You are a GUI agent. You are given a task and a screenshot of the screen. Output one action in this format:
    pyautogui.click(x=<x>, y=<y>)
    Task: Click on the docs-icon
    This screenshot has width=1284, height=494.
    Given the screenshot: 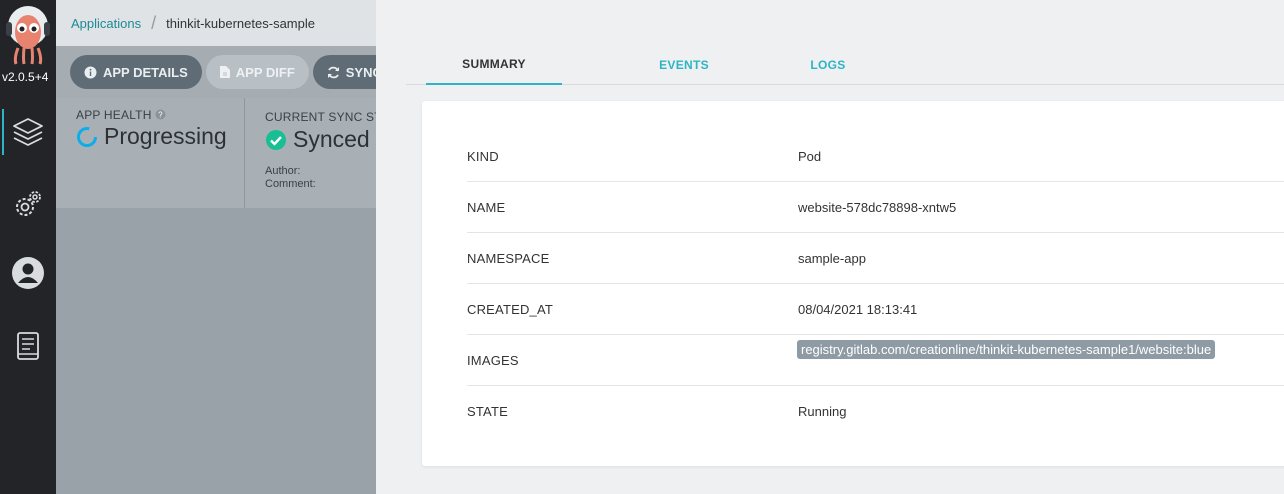 What is the action you would take?
    pyautogui.click(x=28, y=346)
    